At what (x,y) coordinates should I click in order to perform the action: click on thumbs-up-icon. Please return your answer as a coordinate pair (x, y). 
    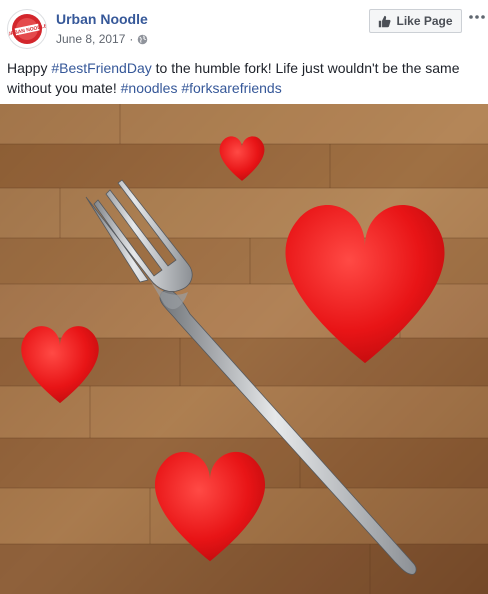
    Looking at the image, I should click on (385, 21).